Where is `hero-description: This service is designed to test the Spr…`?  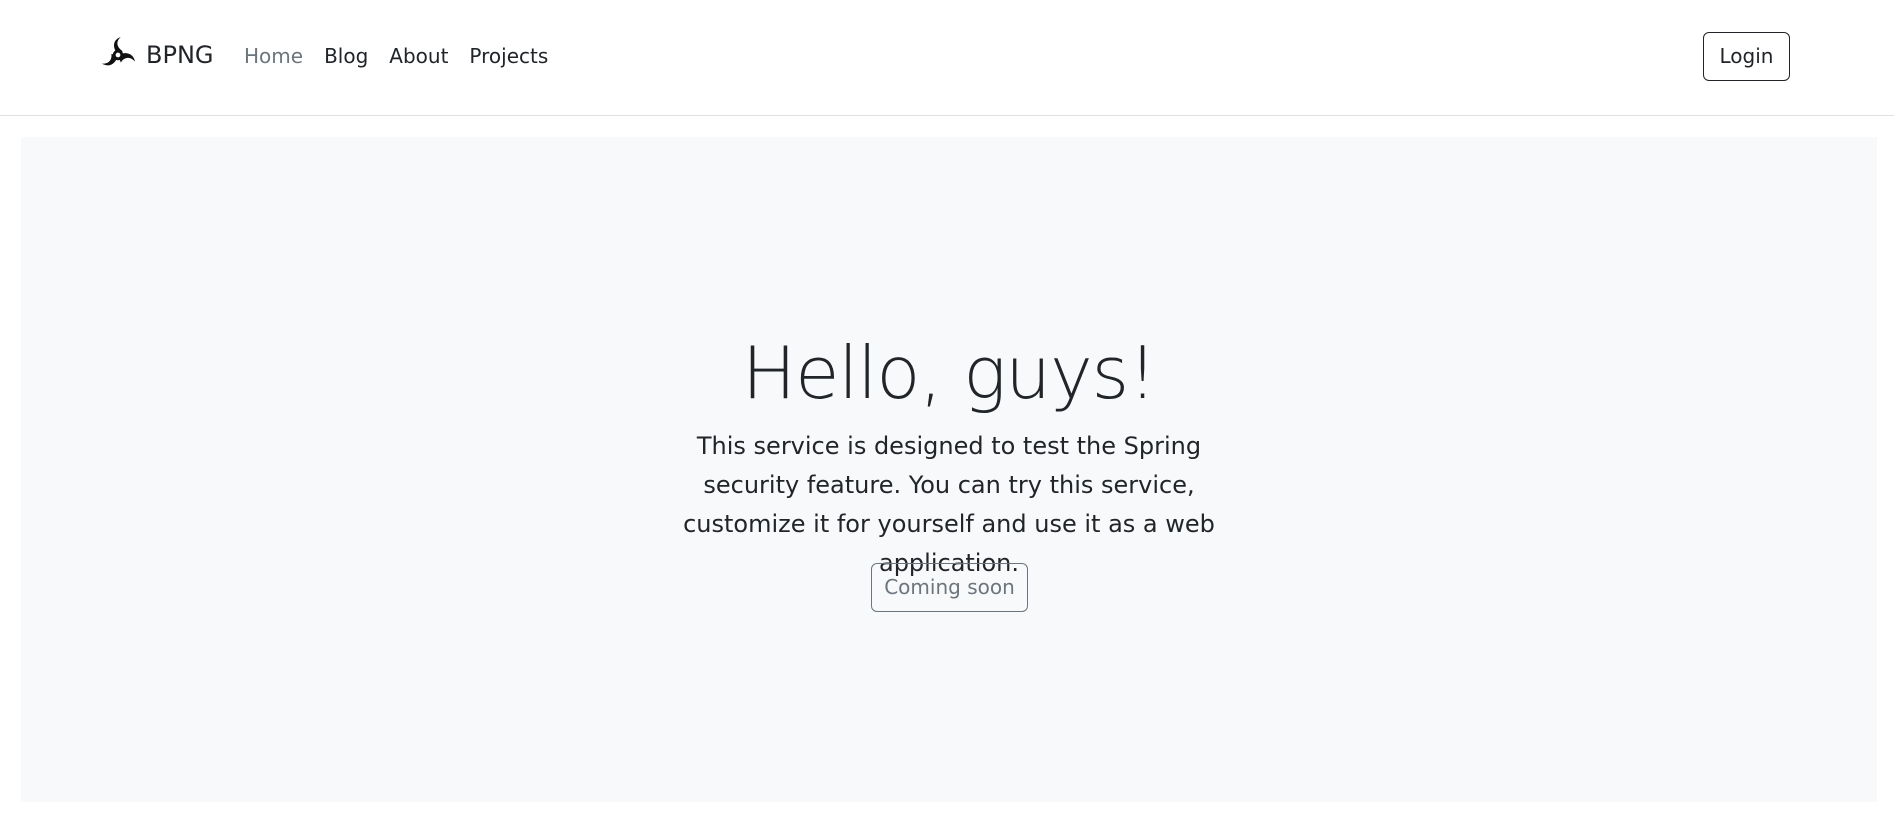
hero-description: This service is designed to test the Spr… is located at coordinates (949, 504).